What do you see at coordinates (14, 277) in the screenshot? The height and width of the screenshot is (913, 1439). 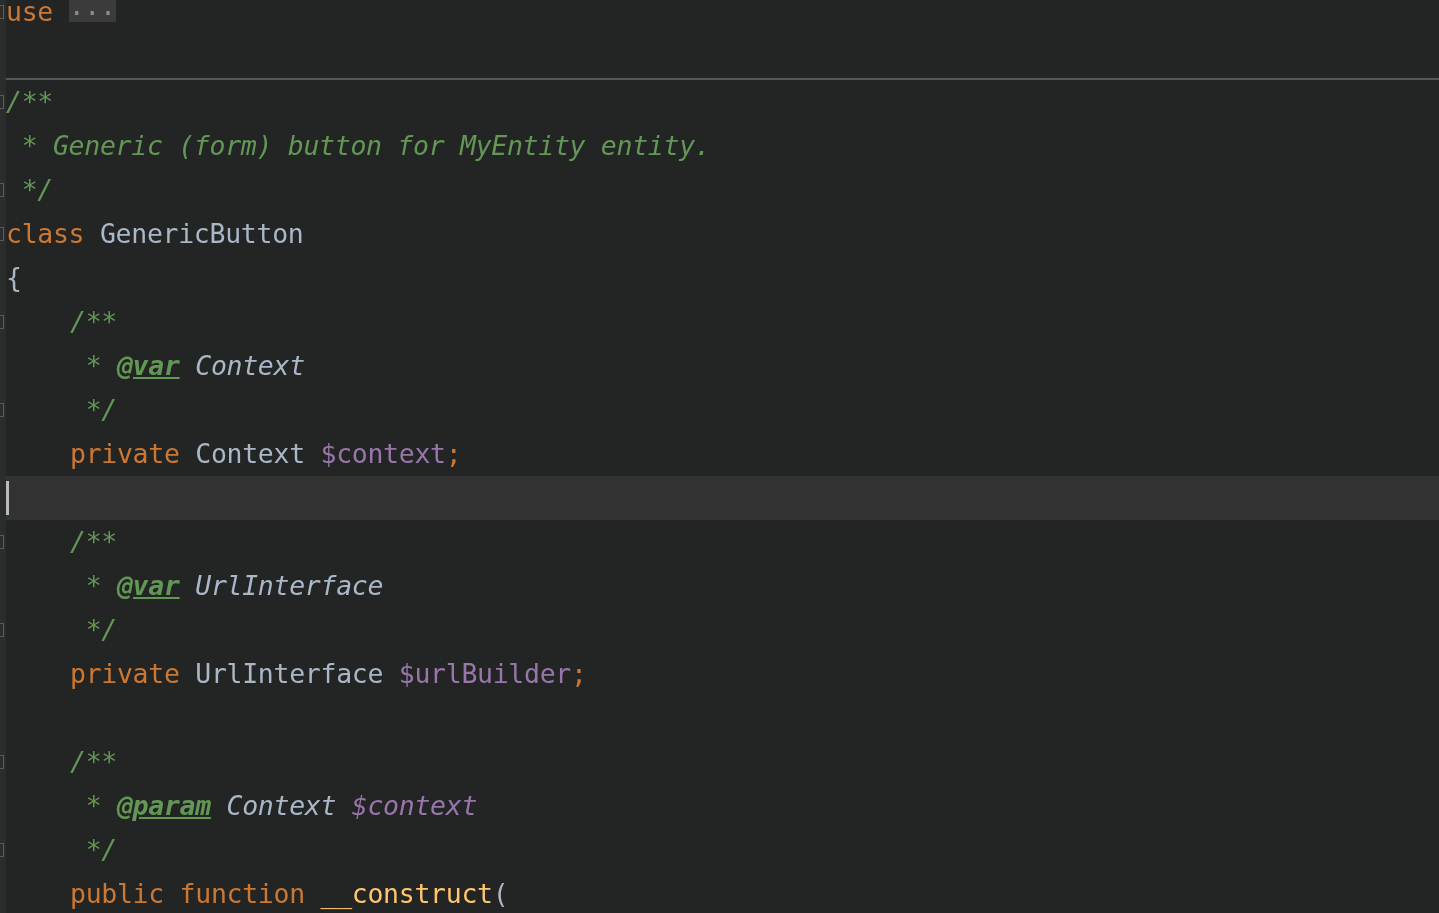 I see `code-text: {` at bounding box center [14, 277].